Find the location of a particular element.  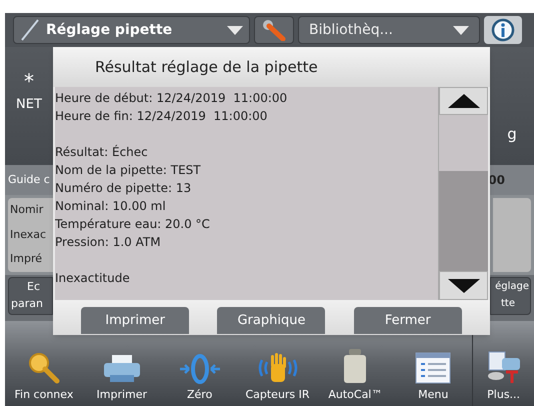

scroll-down-button is located at coordinates (463, 285).